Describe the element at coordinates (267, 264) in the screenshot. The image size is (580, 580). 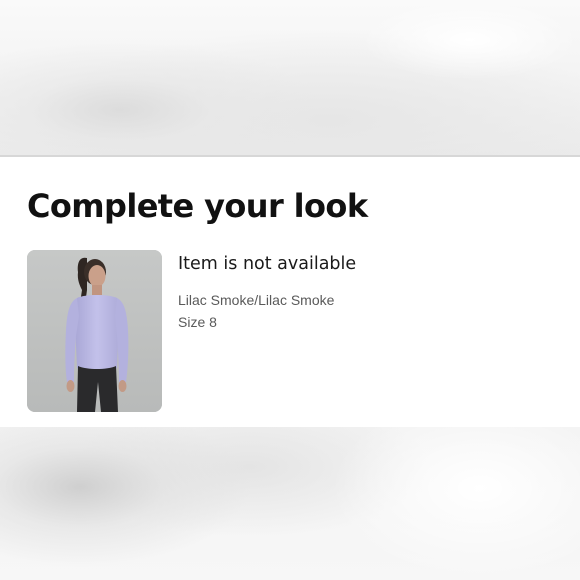
I see `product-availability-status: Item is not available` at that location.